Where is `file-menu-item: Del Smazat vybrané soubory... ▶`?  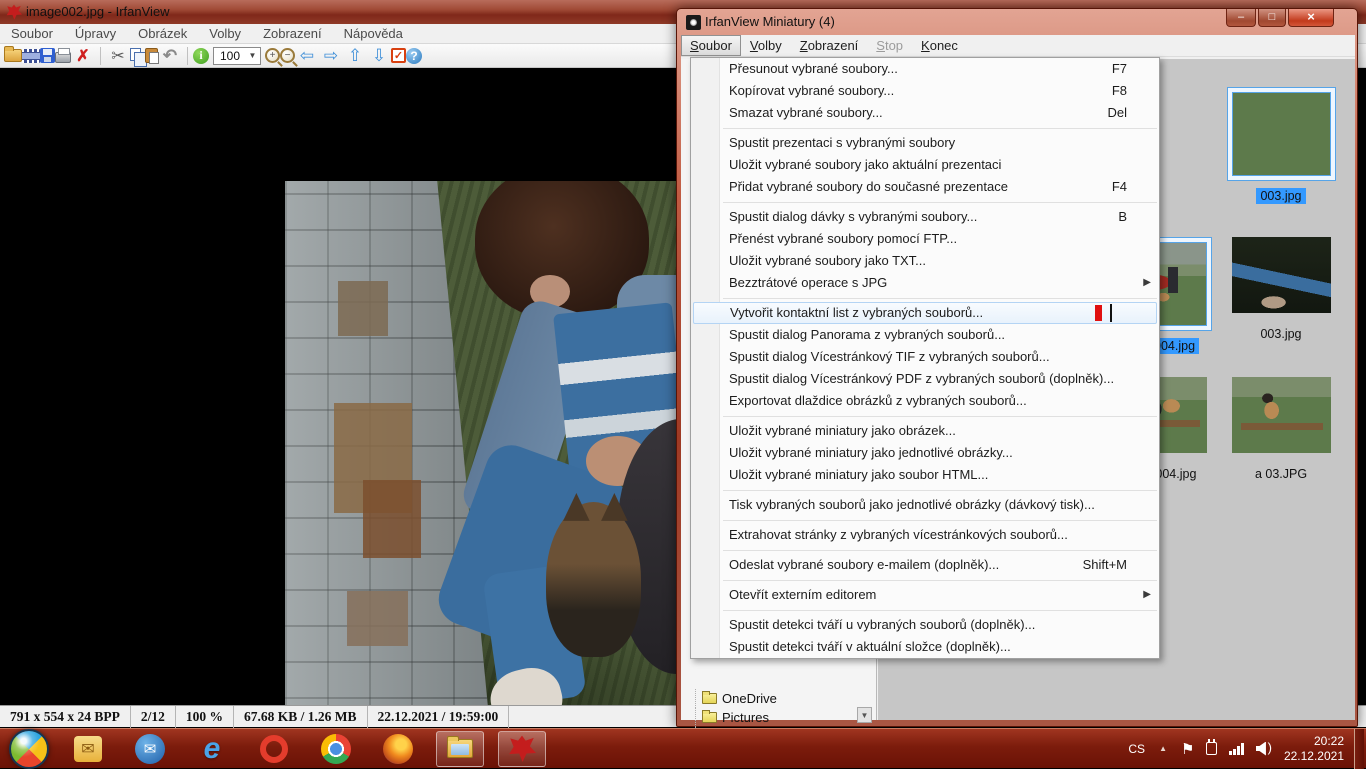
file-menu-item: Del Smazat vybrané soubory... ▶ is located at coordinates (925, 113).